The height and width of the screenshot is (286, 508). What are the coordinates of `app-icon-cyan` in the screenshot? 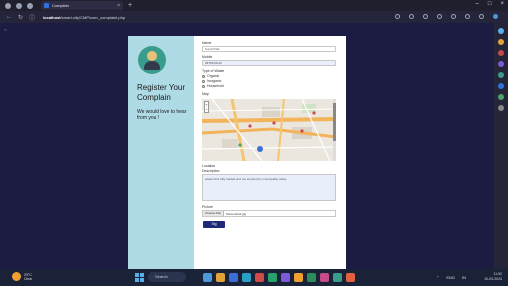 It's located at (337, 277).